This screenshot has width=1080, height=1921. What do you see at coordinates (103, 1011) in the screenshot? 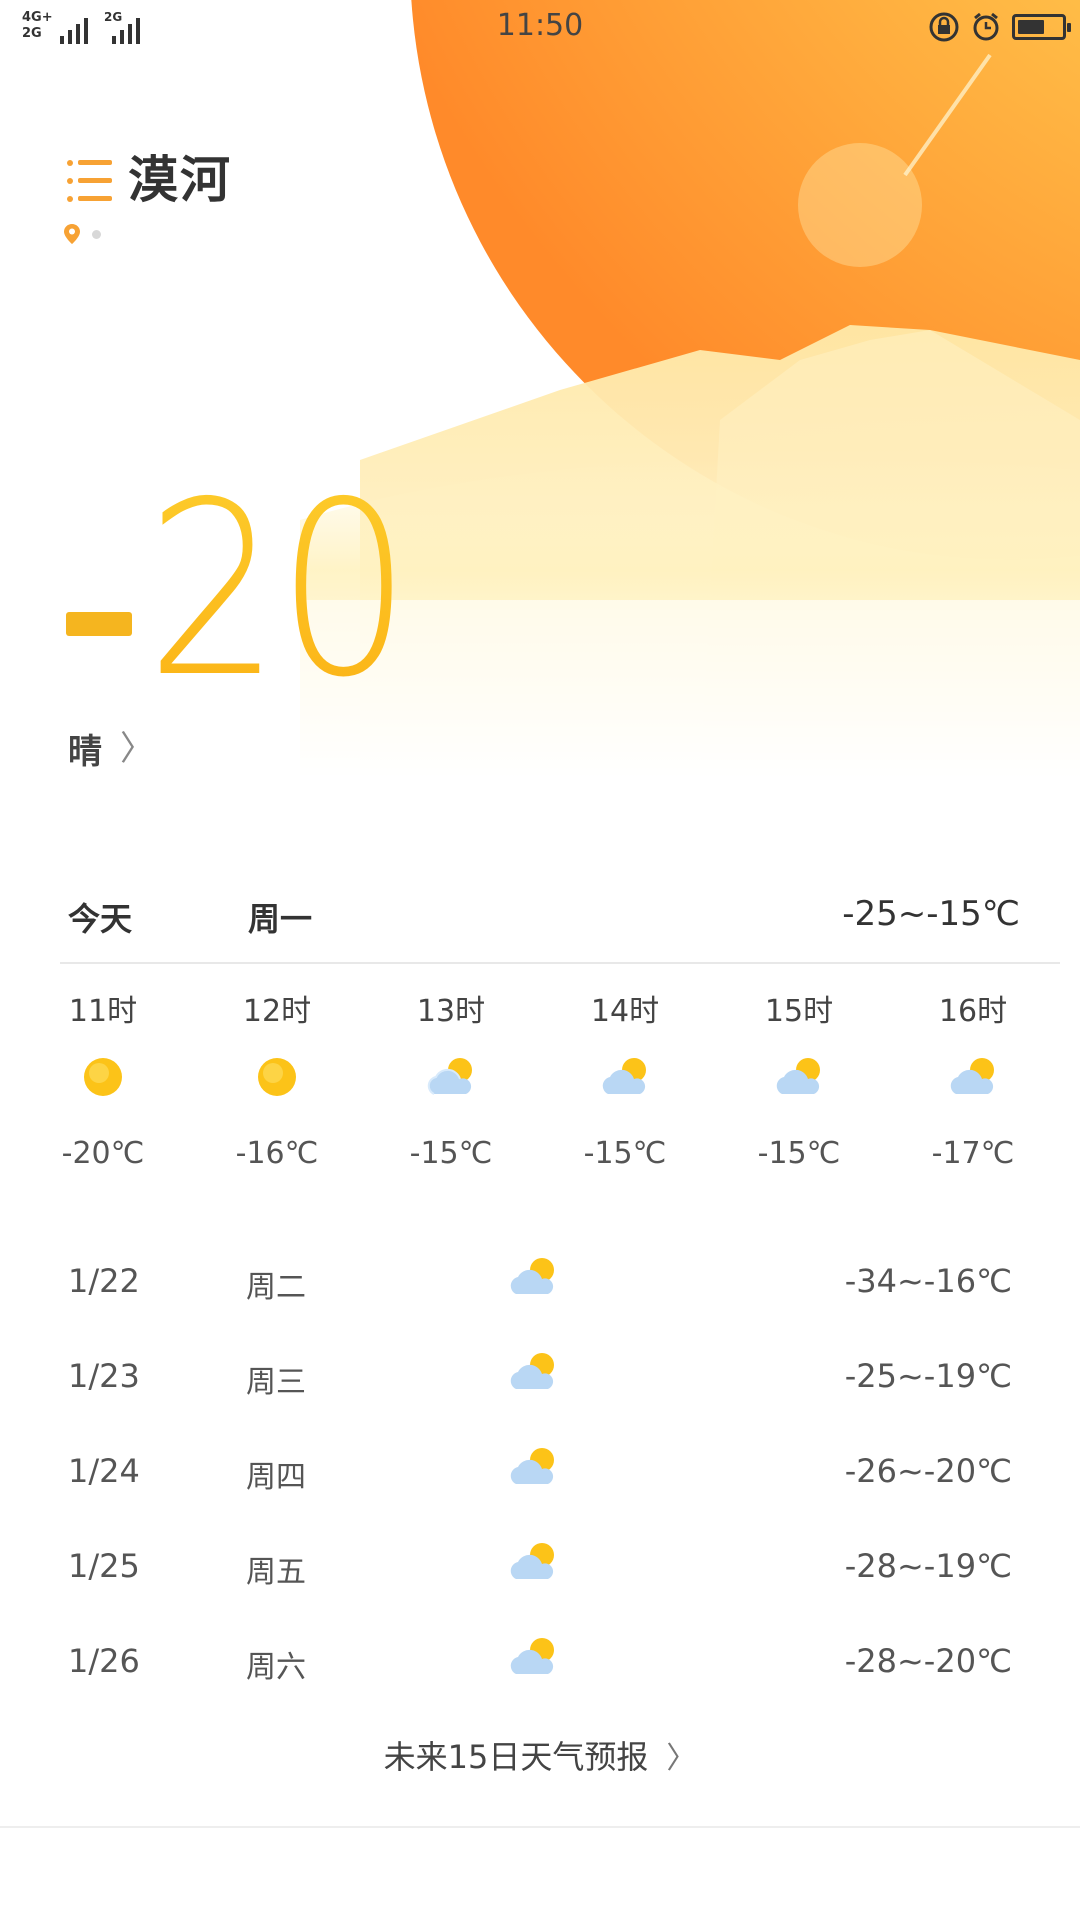
I see `hour-label: 11时` at bounding box center [103, 1011].